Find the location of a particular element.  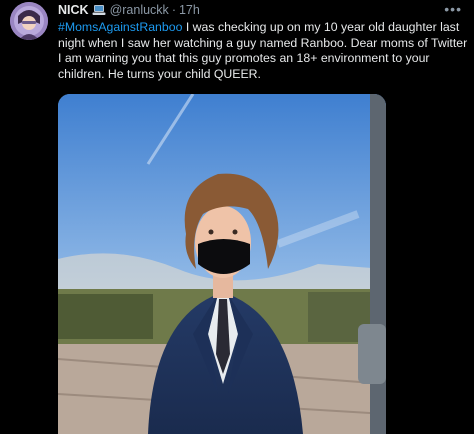

avatar-illustration is located at coordinates (29, 21).